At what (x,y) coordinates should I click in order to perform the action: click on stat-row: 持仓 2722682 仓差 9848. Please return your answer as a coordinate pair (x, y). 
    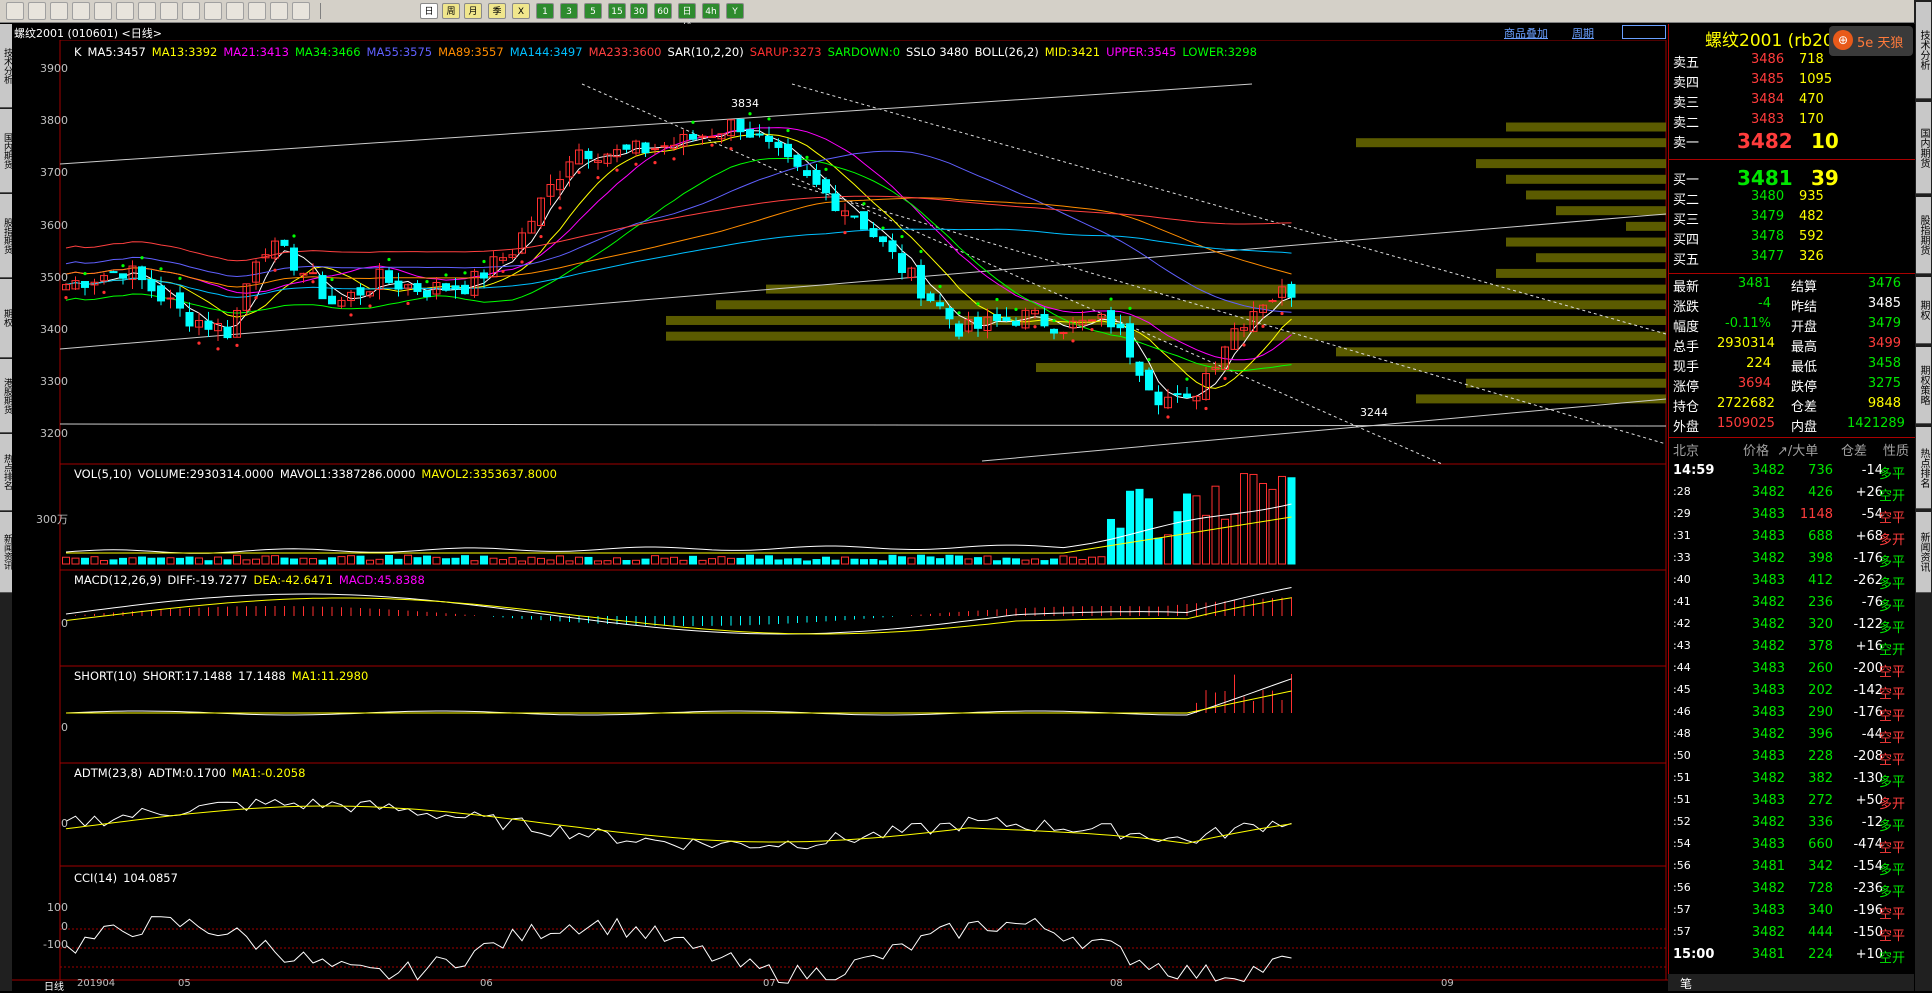
    Looking at the image, I should click on (1792, 405).